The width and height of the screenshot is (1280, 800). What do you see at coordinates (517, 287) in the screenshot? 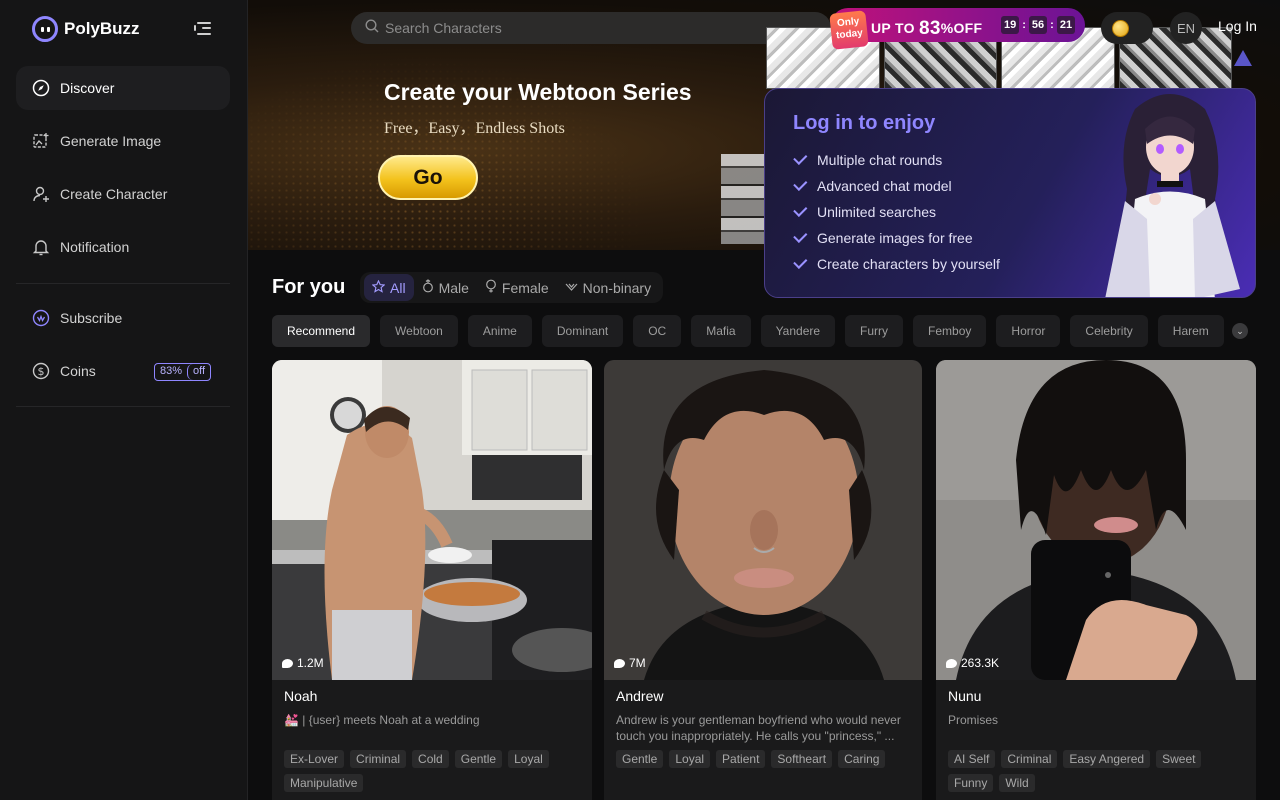
I see `tab-female: Female` at bounding box center [517, 287].